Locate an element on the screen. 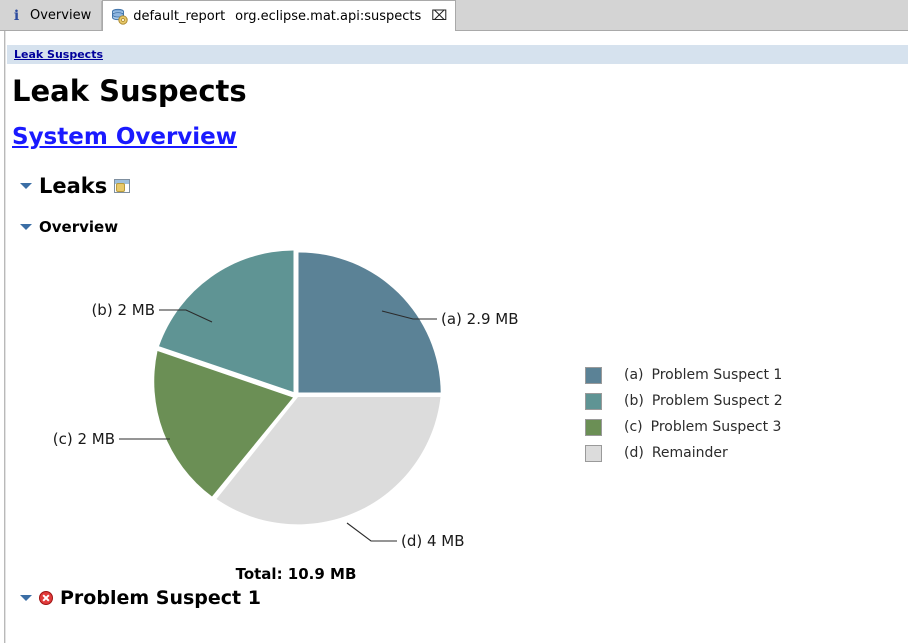 The height and width of the screenshot is (643, 908). pie-label-a: (a) 2.9 MB is located at coordinates (480, 319).